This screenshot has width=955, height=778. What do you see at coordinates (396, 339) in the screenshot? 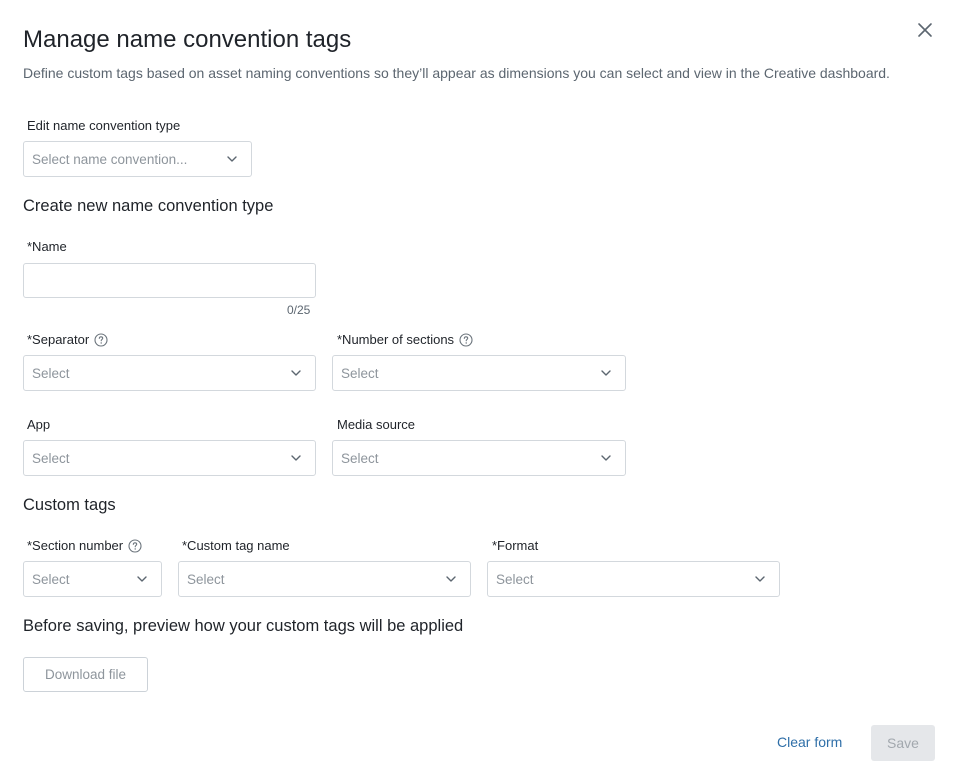
I see `sections-label: *Number of sections` at bounding box center [396, 339].